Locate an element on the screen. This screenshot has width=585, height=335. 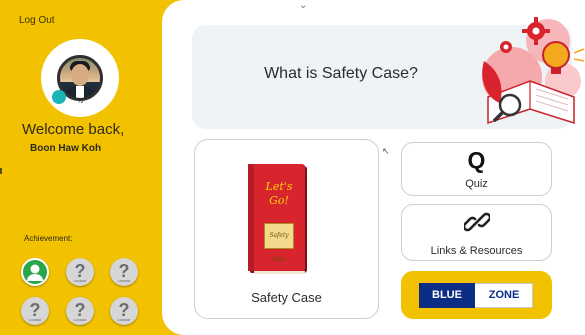
book-cover-text: Let's Go! is located at coordinates (279, 194).